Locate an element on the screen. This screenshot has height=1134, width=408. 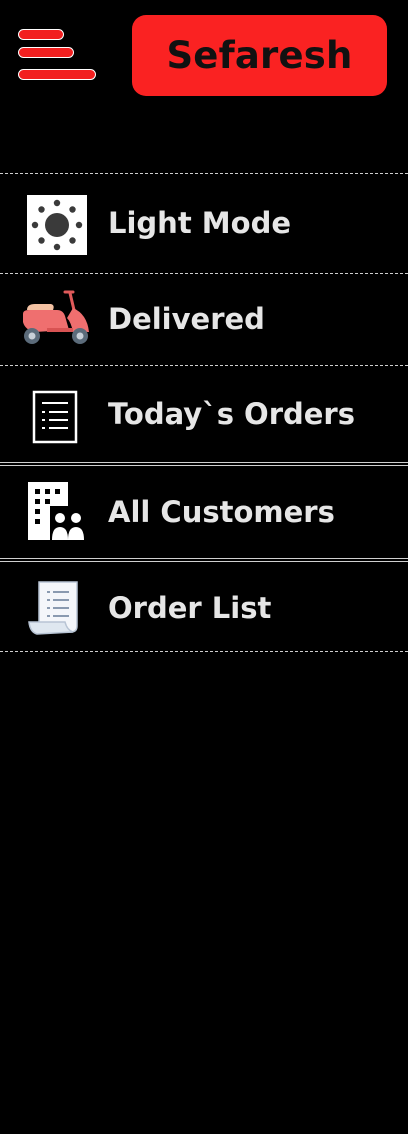
menu-item-label: Light Mode is located at coordinates (199, 223).